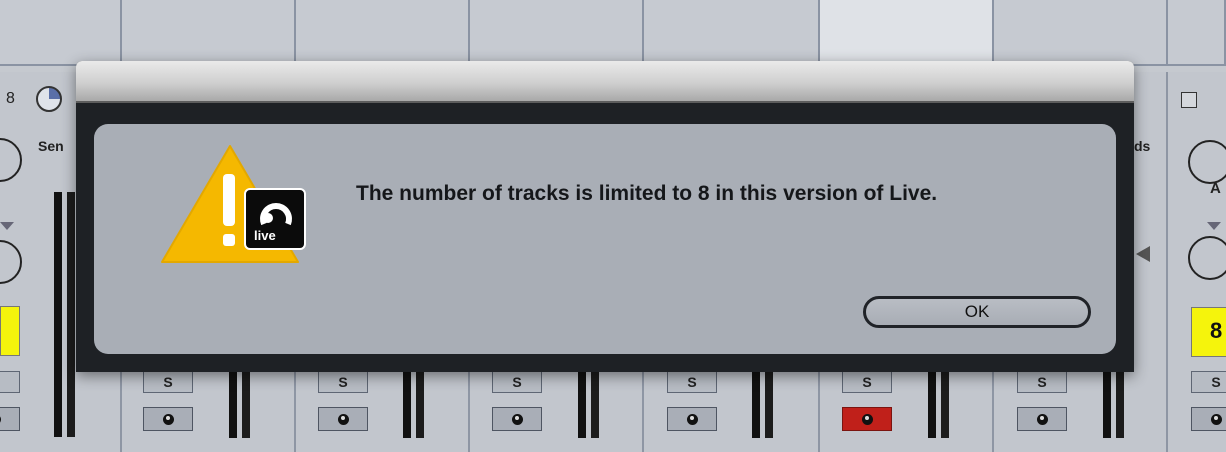  Describe the element at coordinates (605, 82) in the screenshot. I see `dialog-titlebar` at that location.